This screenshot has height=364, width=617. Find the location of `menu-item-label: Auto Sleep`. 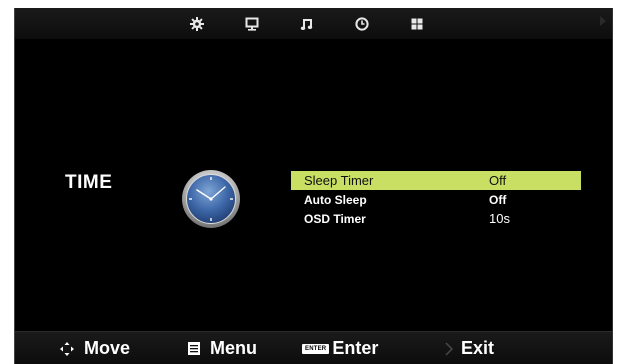

menu-item-label: Auto Sleep is located at coordinates (335, 199).